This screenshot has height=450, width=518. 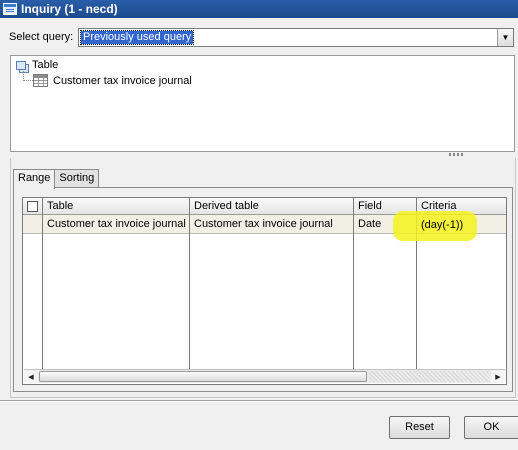 I want to click on ok-button: OK, so click(x=491, y=427).